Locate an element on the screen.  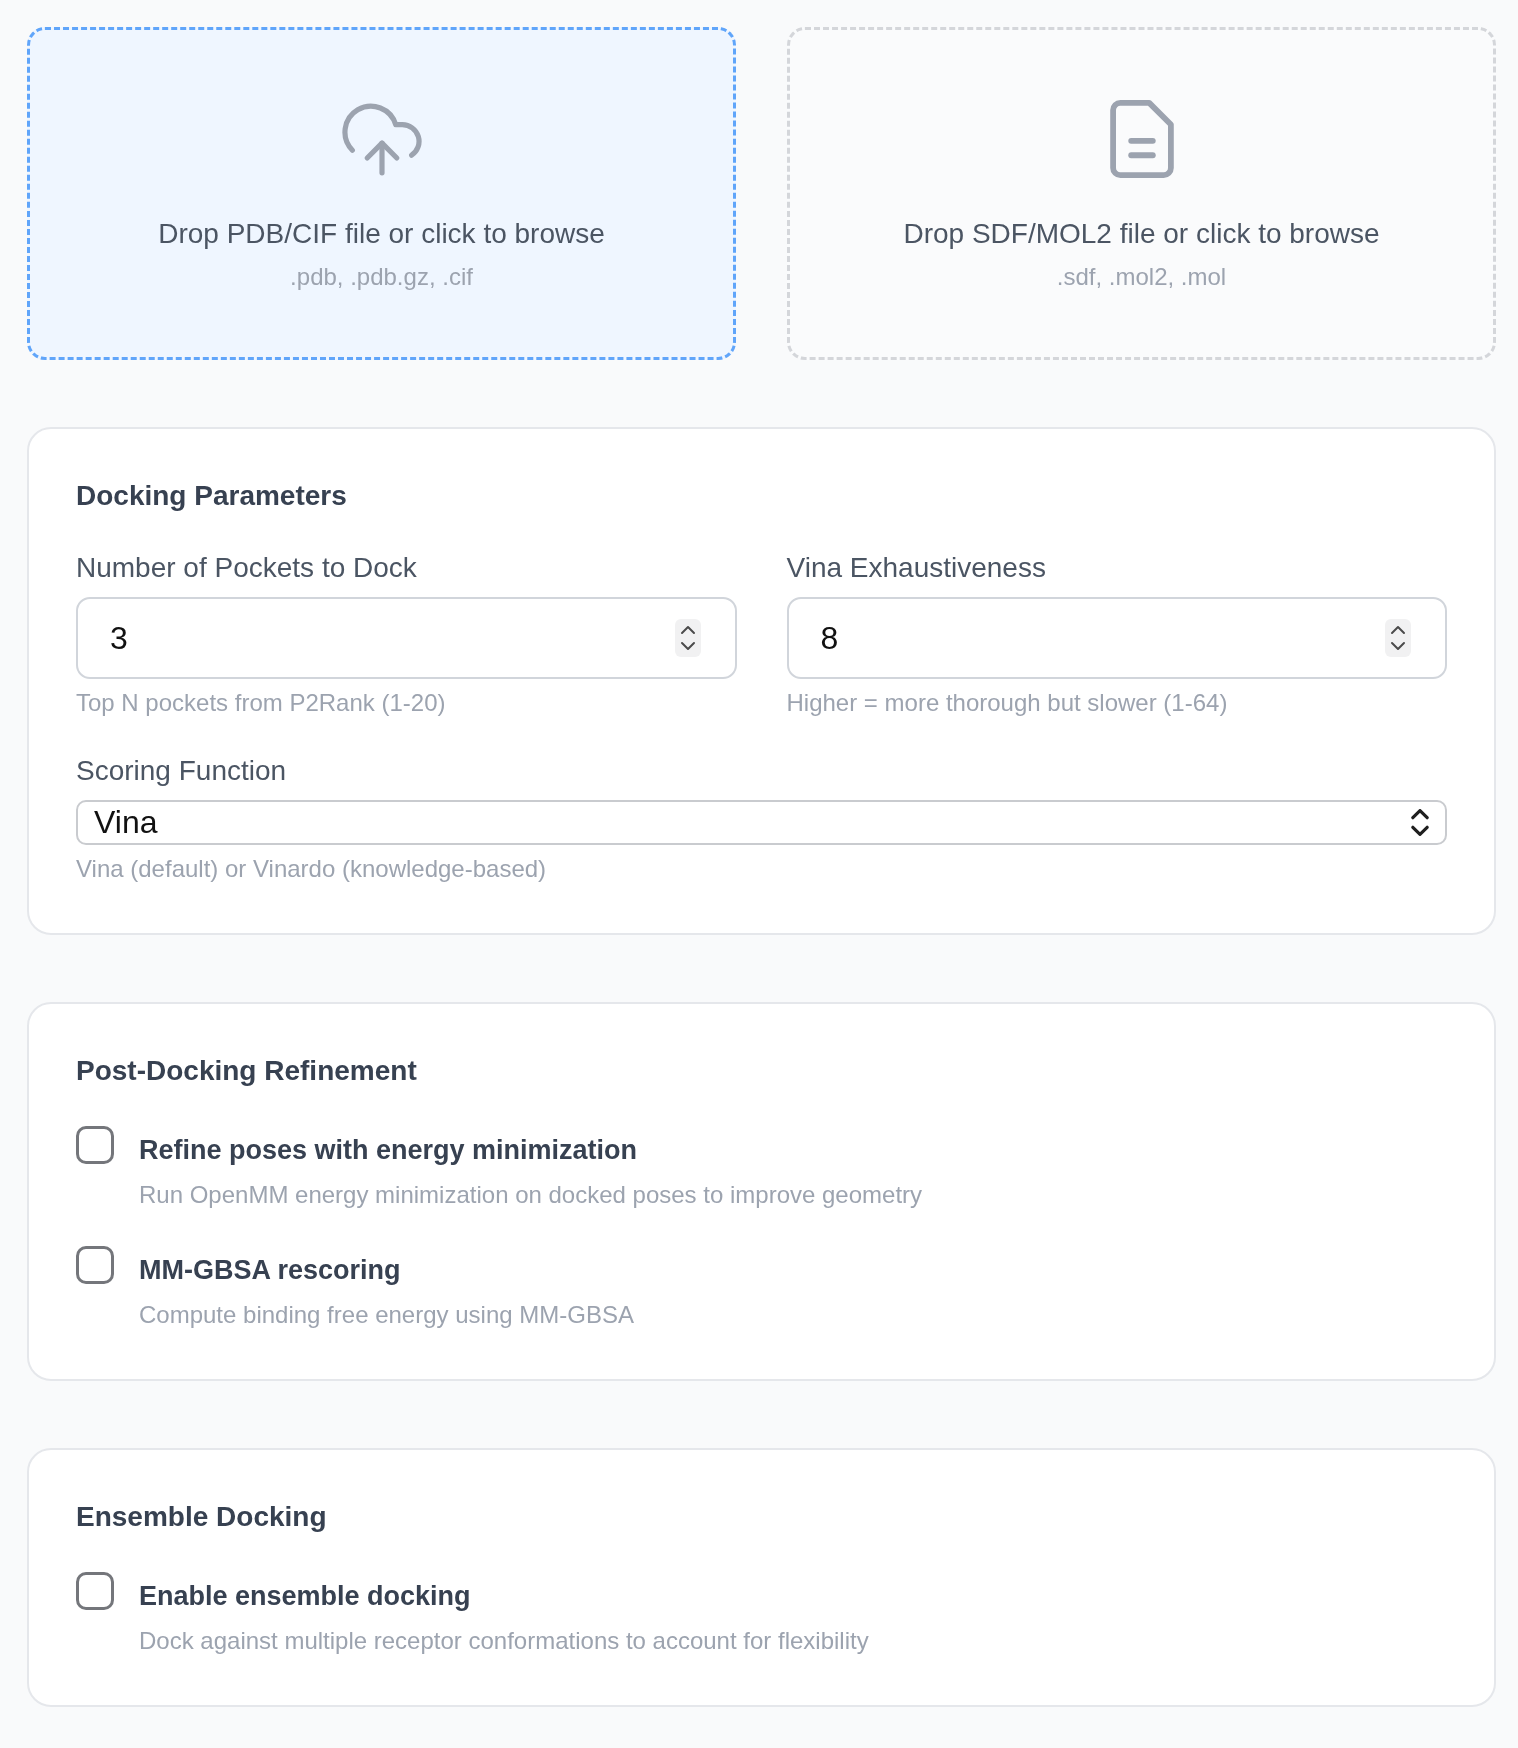
accepted-formats: .sdf, .mol2, .mol is located at coordinates (1141, 277).